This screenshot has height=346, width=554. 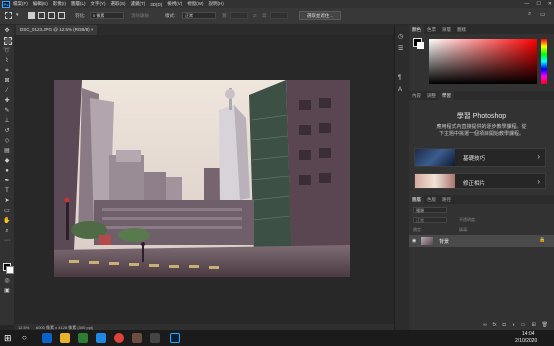 I want to click on frame-tool-icon: ⊠, so click(x=7, y=81).